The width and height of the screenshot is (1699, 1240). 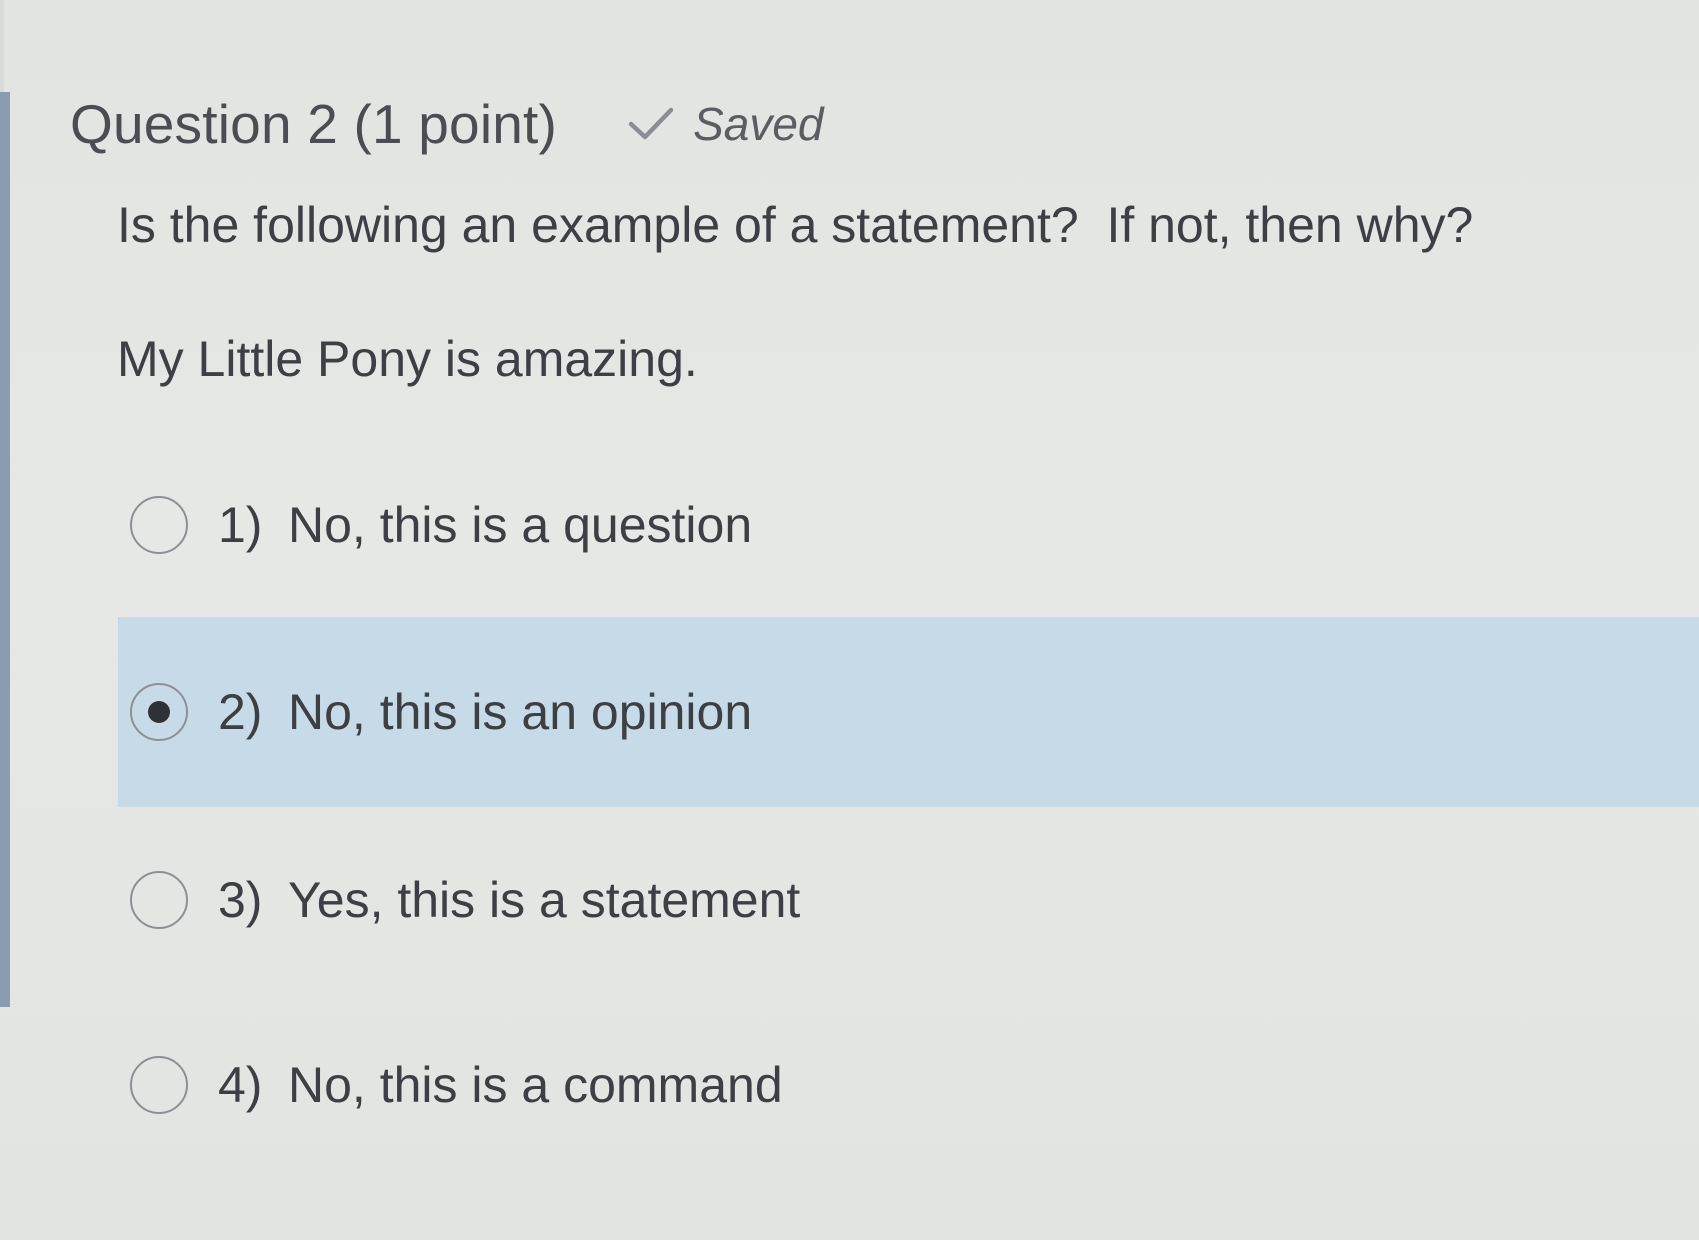 What do you see at coordinates (758, 124) in the screenshot?
I see `saved-label: Saved` at bounding box center [758, 124].